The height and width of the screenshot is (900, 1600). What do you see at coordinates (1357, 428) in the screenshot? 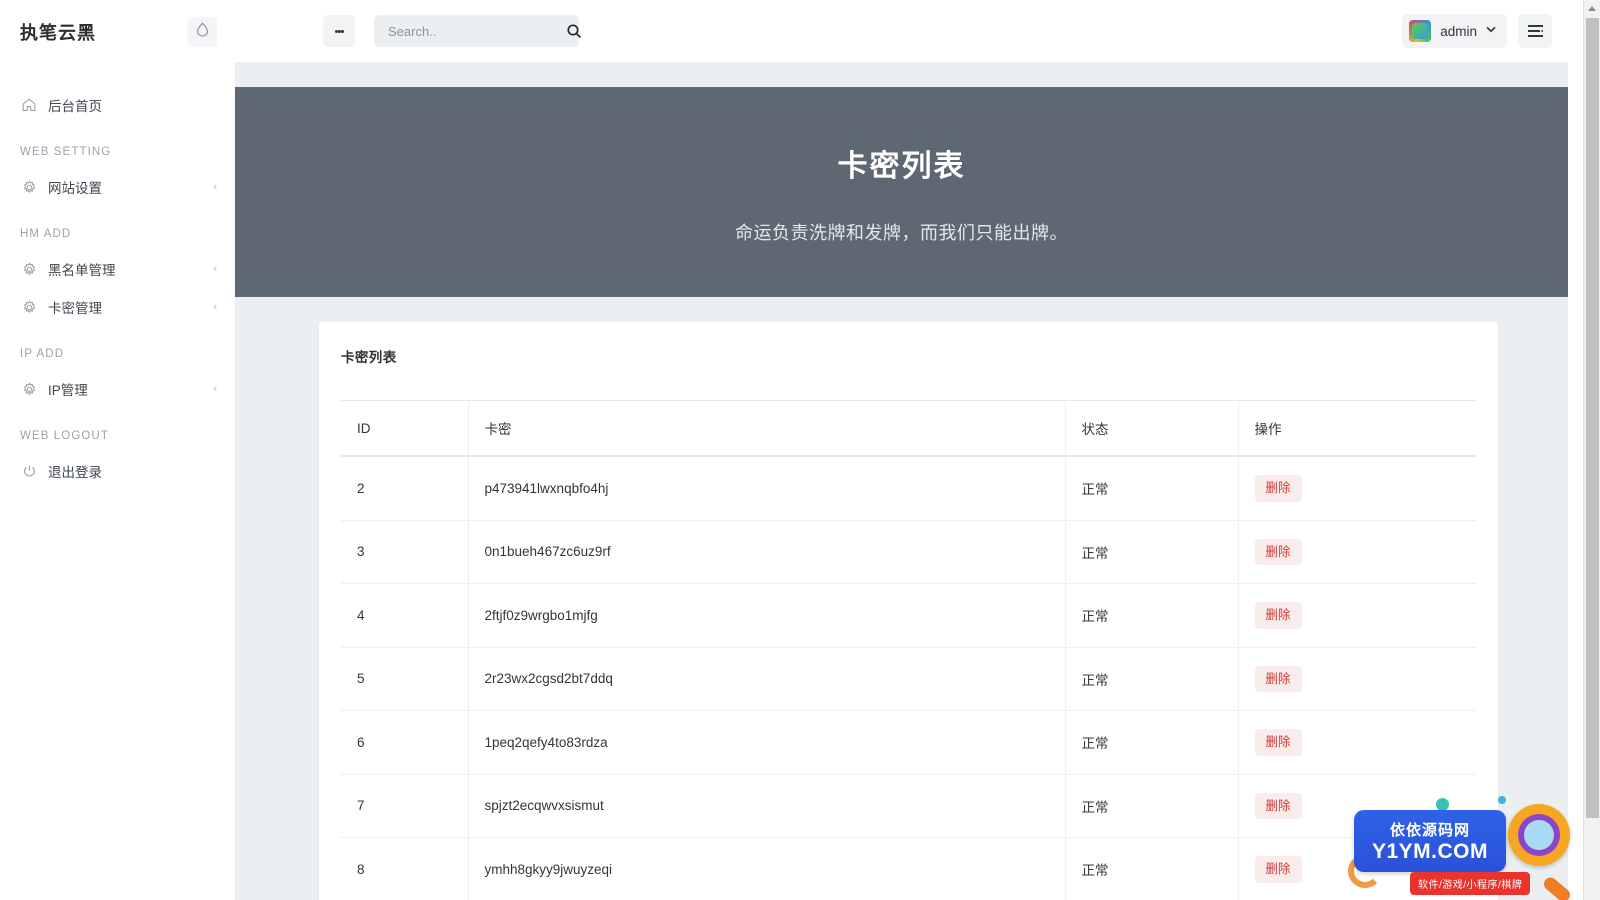
I see `column-header-action: 操作` at bounding box center [1357, 428].